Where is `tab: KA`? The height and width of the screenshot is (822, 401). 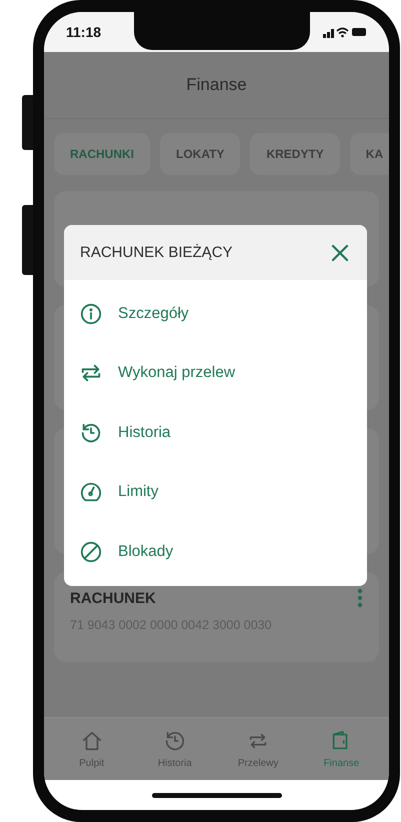 tab: KA is located at coordinates (369, 154).